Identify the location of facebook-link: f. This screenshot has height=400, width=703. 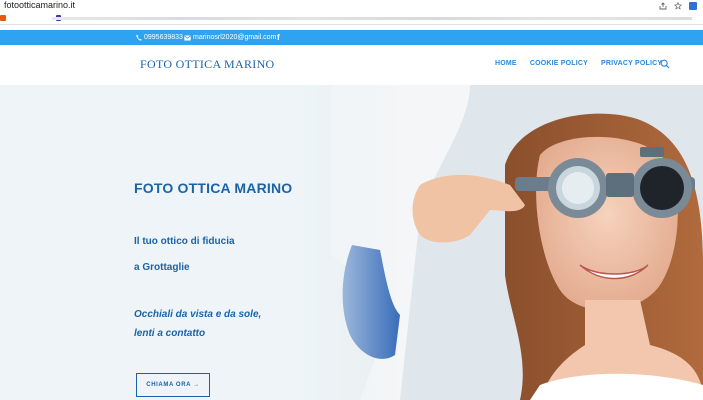
(278, 37).